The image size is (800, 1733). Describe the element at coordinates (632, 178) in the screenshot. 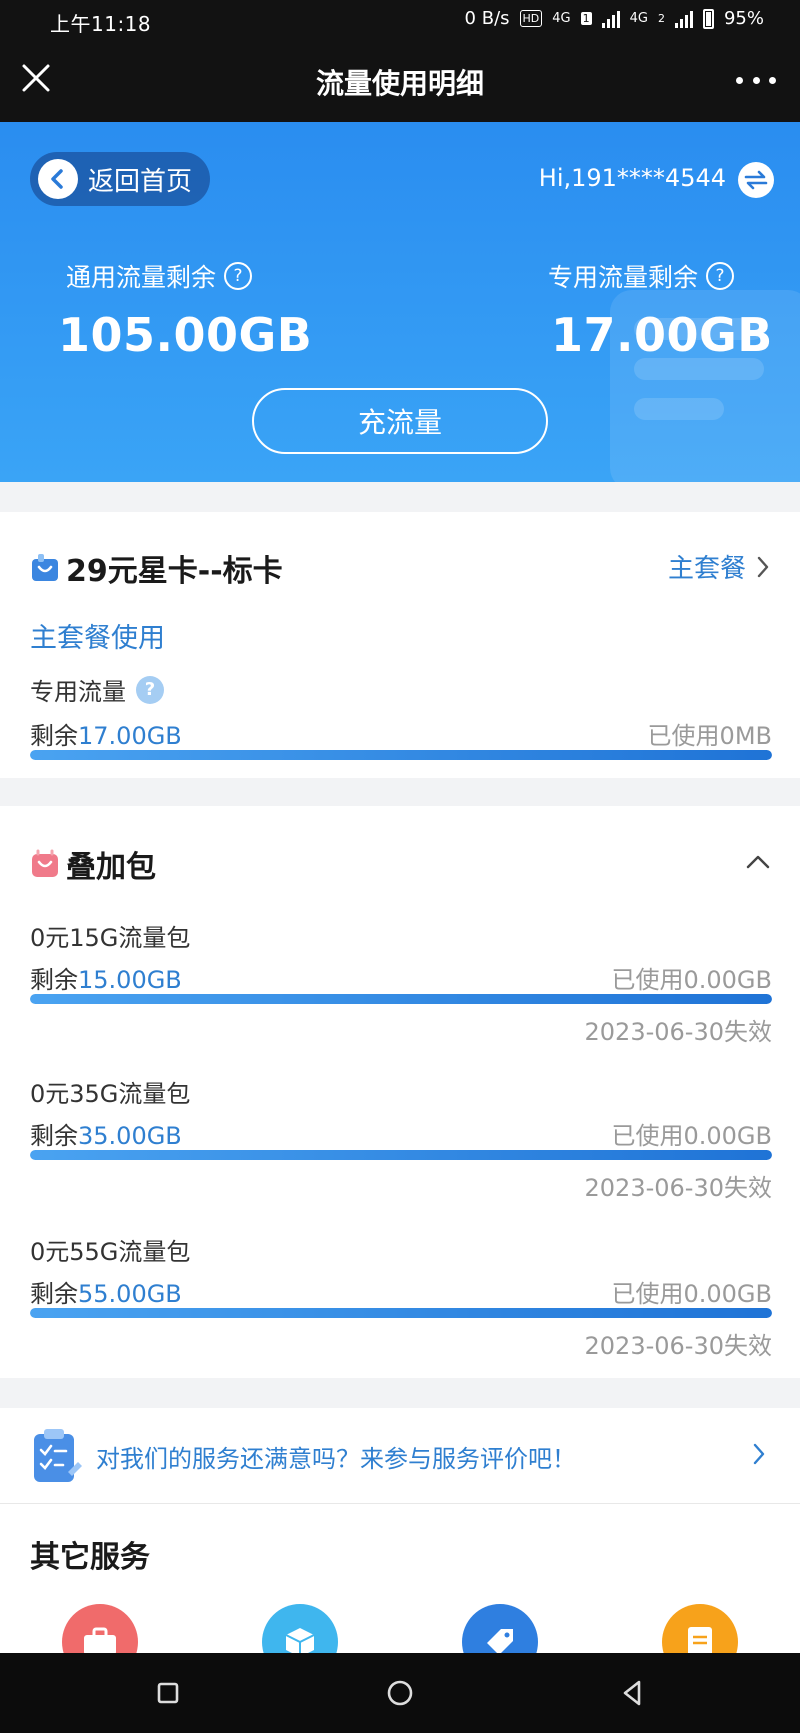

I see `user-greeting: Hi,191****4544` at that location.